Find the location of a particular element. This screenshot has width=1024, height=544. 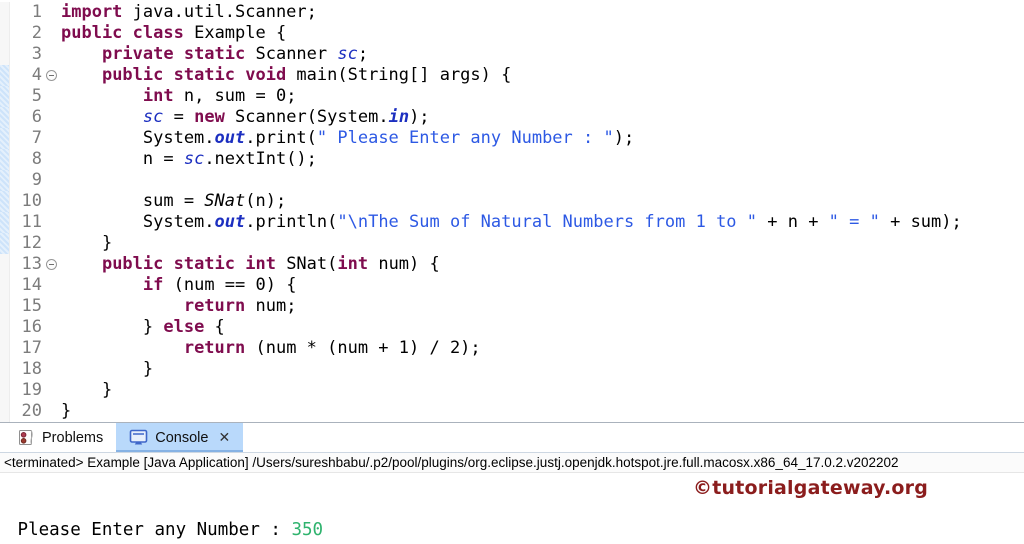

code-text: private static Scanner sc; is located at coordinates (542, 54).